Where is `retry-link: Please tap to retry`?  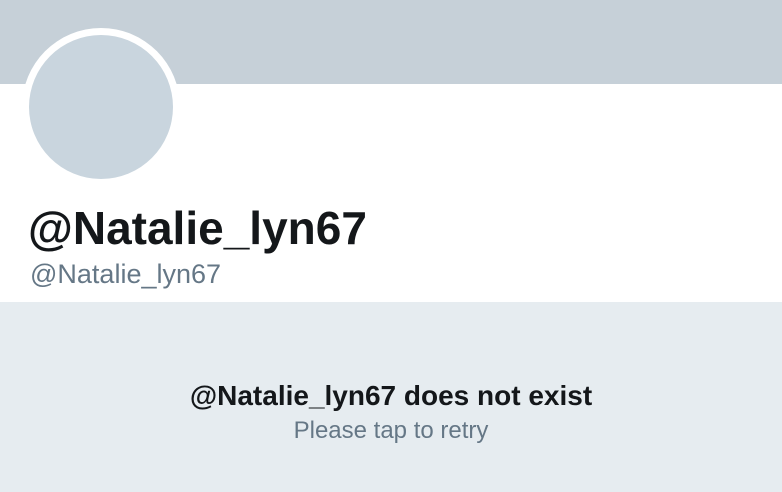 retry-link: Please tap to retry is located at coordinates (391, 431).